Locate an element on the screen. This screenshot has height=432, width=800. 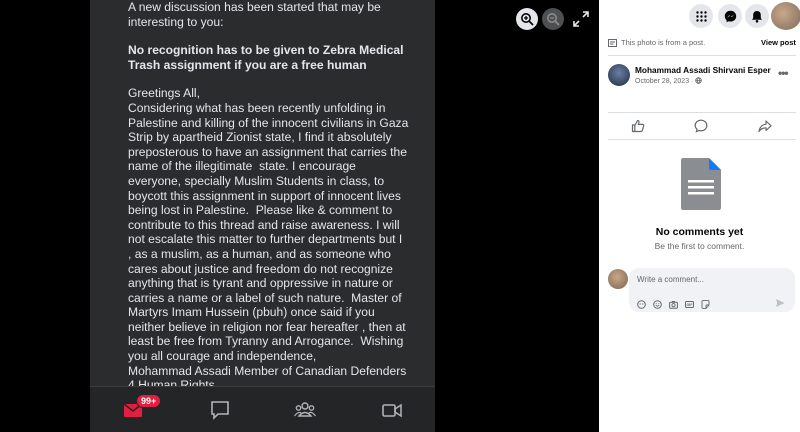
photo-from-post-note: This photo is from a post. is located at coordinates (656, 42).